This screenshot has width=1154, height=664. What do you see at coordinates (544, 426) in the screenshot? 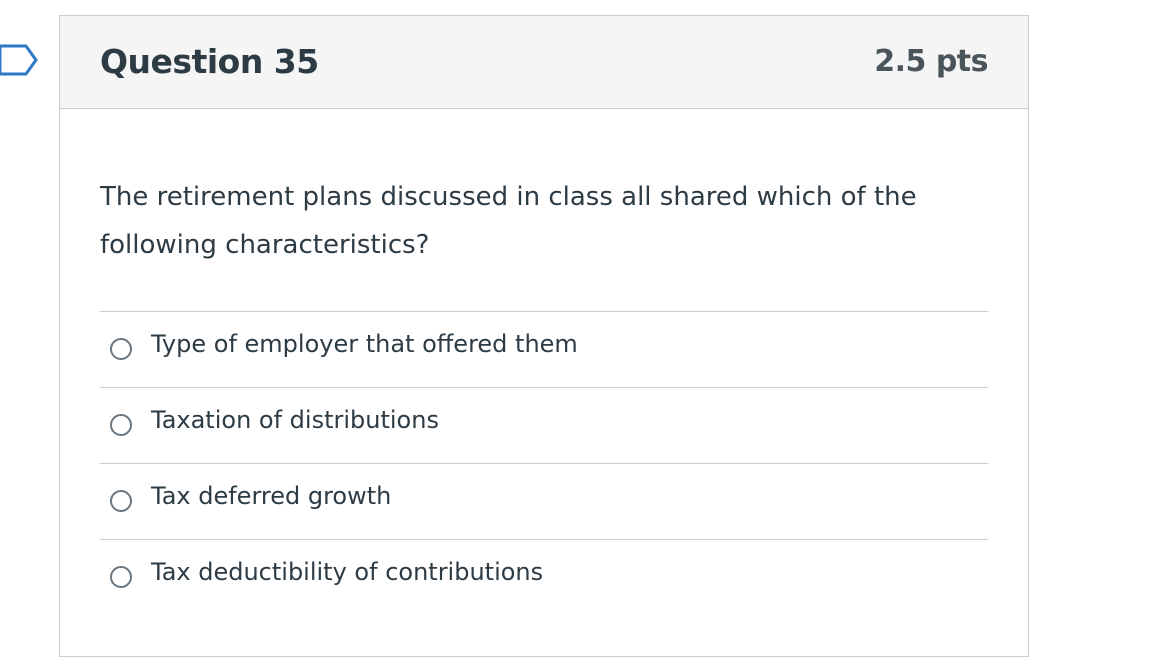
I see `answer-option: Taxation of distributions` at bounding box center [544, 426].